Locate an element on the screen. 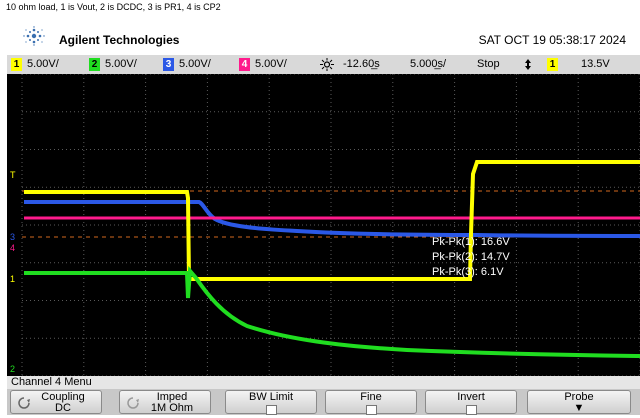 This screenshot has height=418, width=640. bw-limit-softkey: BW Limit is located at coordinates (271, 402).